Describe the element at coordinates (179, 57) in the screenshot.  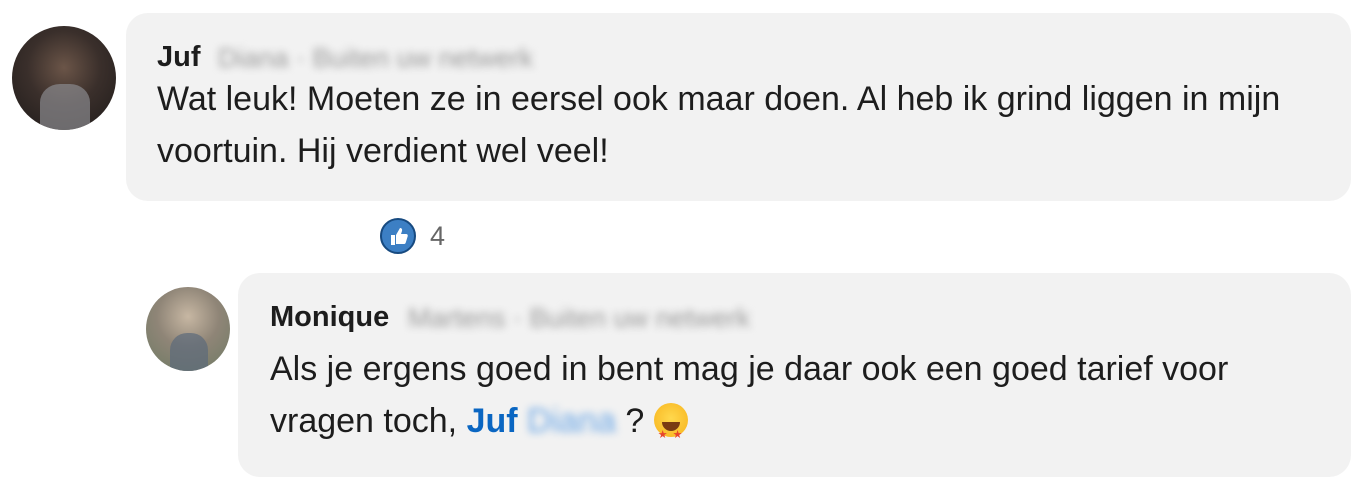
I see `comment-author-name: Juf` at that location.